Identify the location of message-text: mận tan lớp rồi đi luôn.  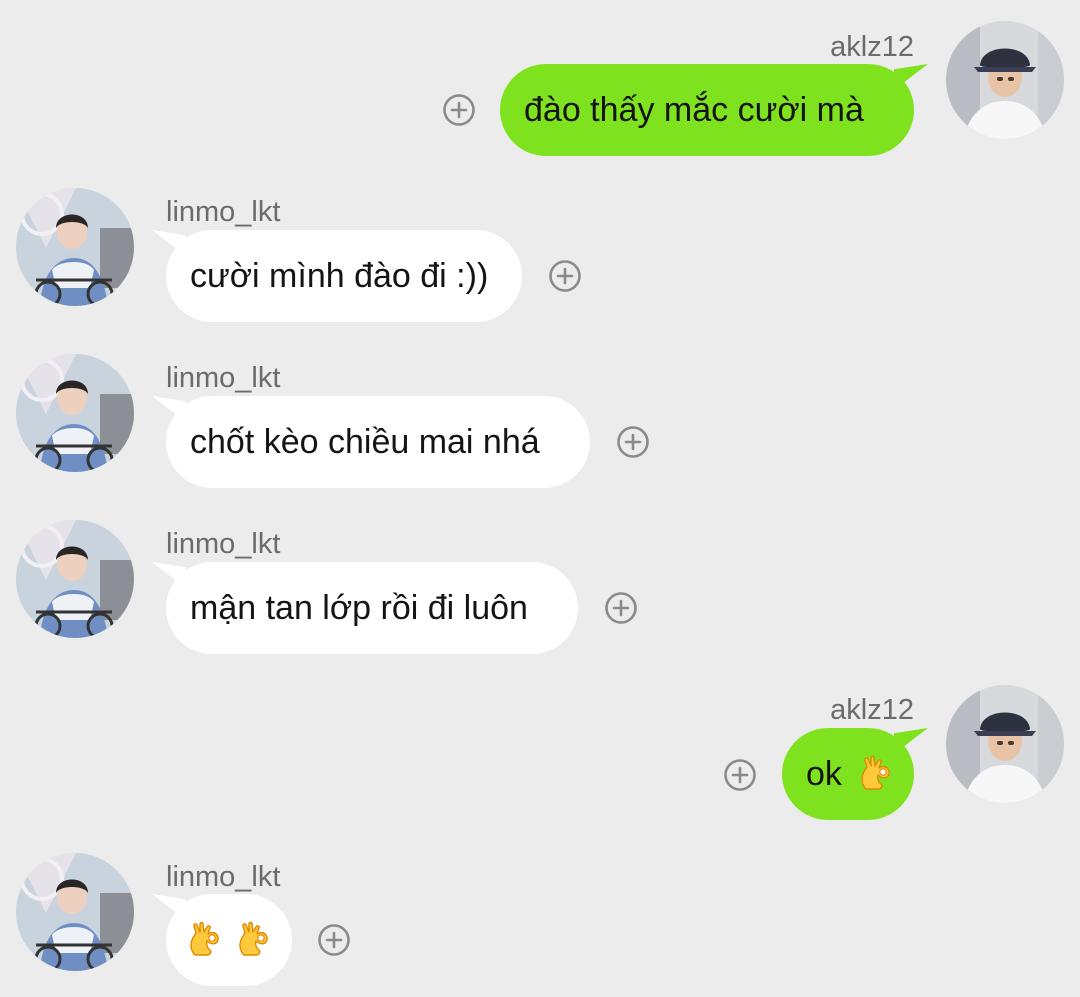
(359, 608).